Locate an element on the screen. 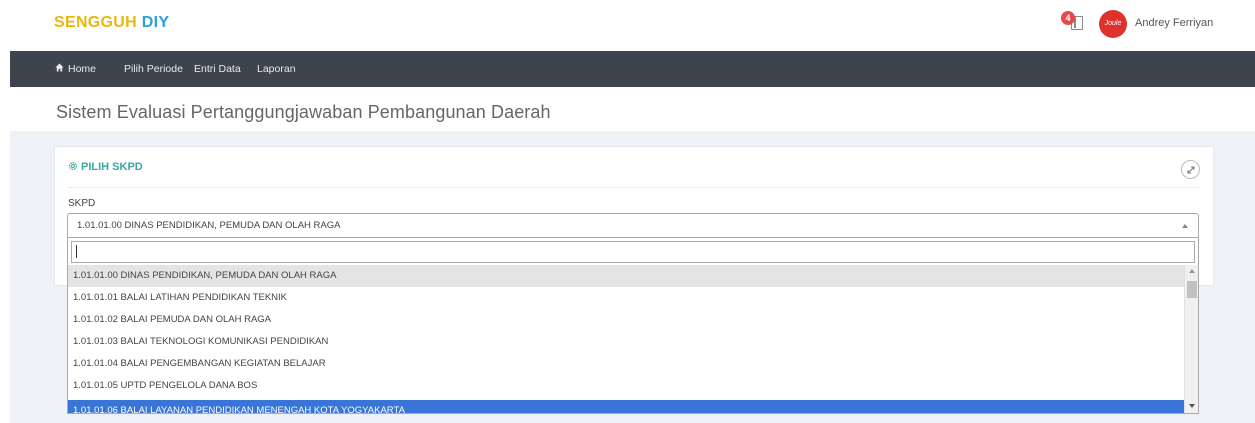 The height and width of the screenshot is (423, 1255). dropdown-search-input is located at coordinates (633, 252).